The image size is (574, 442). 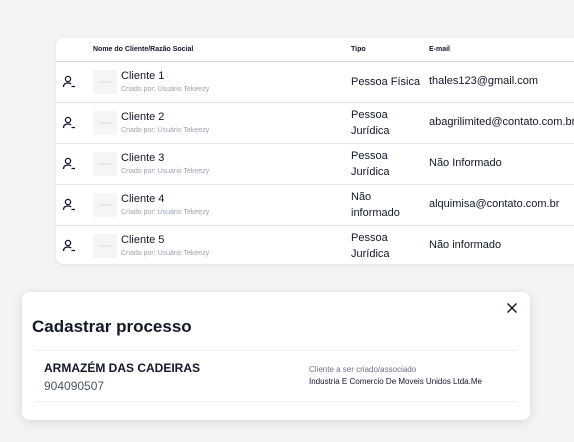 What do you see at coordinates (315, 50) in the screenshot?
I see `table-header: Nome do Cliente/Razão Social Tipo E-mail` at bounding box center [315, 50].